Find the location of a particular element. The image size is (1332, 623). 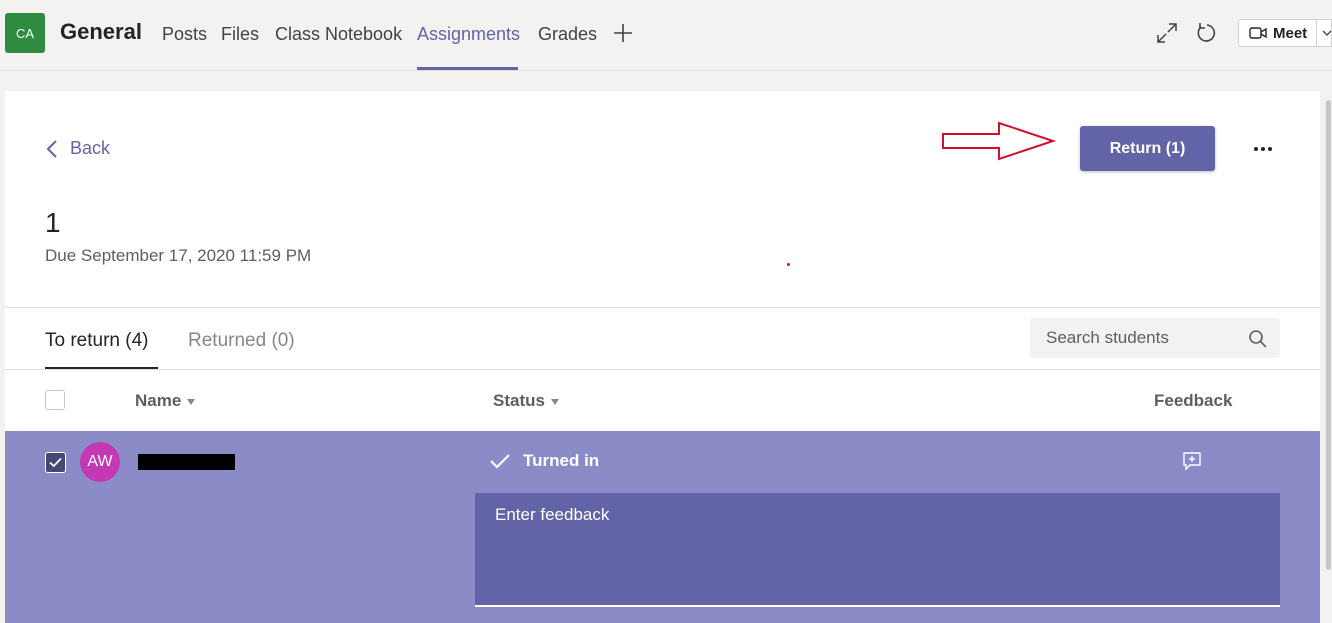

search-students-input is located at coordinates (1155, 338).